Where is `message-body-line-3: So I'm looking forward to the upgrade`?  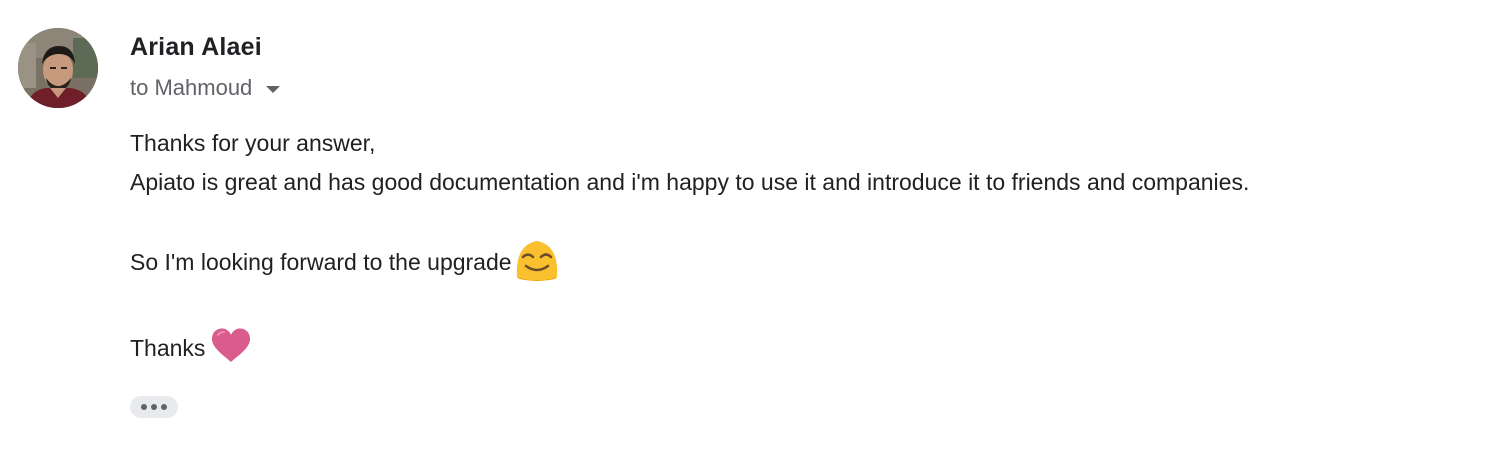
message-body-line-3: So I'm looking forward to the upgrade is located at coordinates (345, 262).